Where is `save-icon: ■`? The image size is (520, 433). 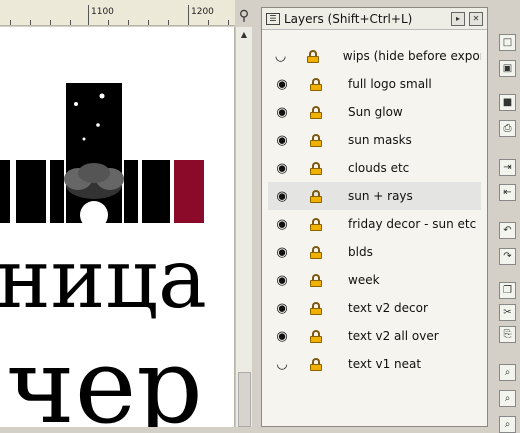 save-icon: ■ is located at coordinates (507, 102).